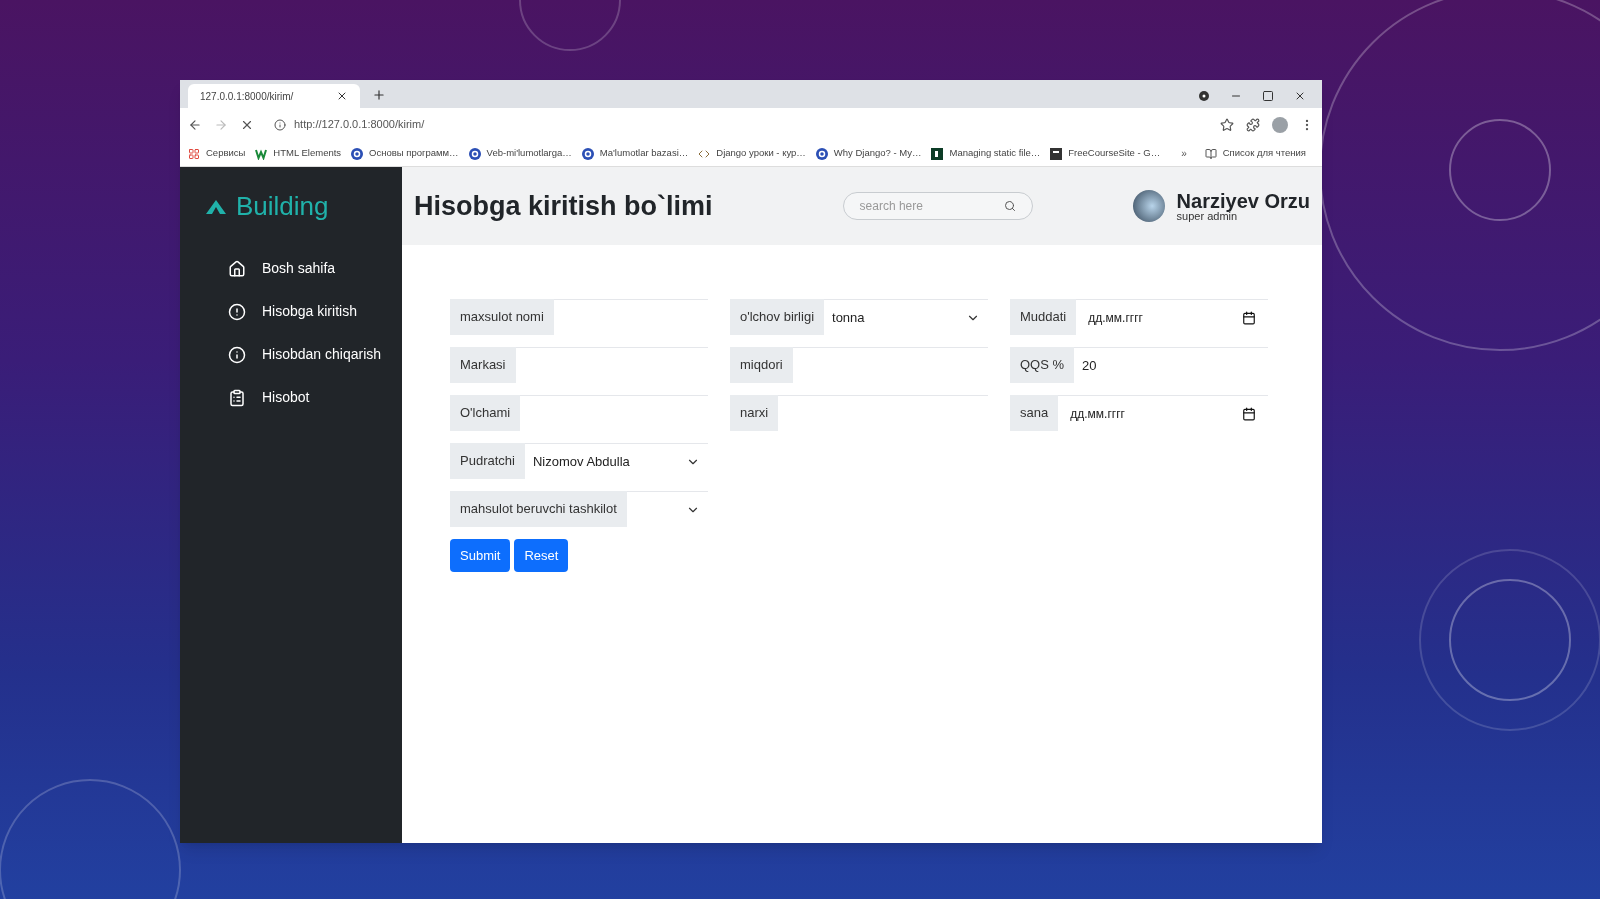  I want to click on reading-list-link: Список для чтения, so click(1264, 153).